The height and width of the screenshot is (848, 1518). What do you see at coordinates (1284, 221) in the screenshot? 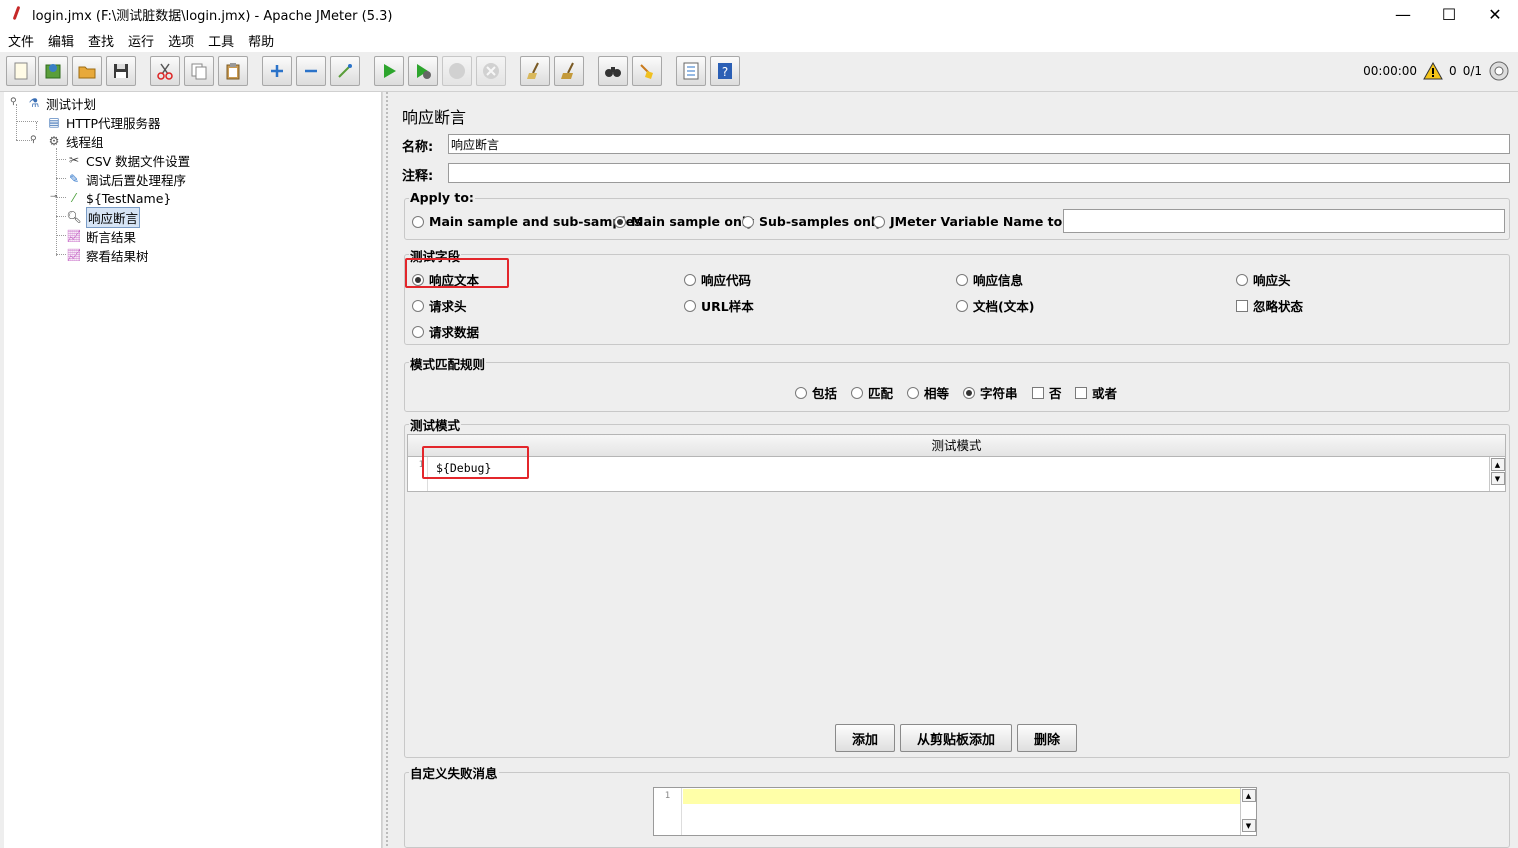
I see `jmeter-variable-input` at bounding box center [1284, 221].